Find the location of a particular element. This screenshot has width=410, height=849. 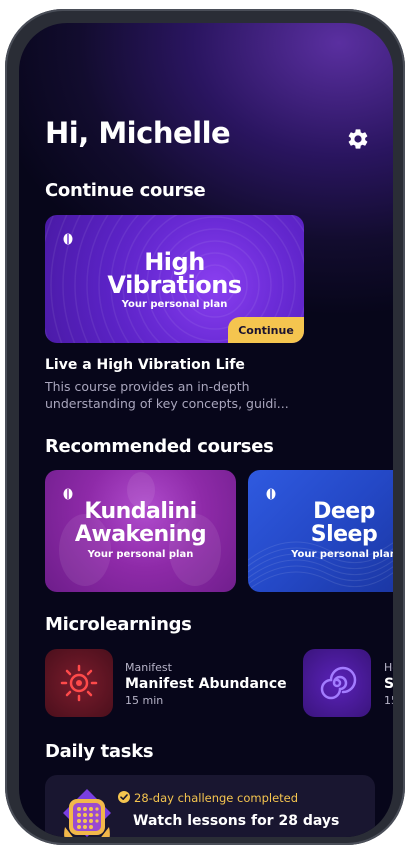

greeting-title: Hi, Michelle is located at coordinates (138, 133).